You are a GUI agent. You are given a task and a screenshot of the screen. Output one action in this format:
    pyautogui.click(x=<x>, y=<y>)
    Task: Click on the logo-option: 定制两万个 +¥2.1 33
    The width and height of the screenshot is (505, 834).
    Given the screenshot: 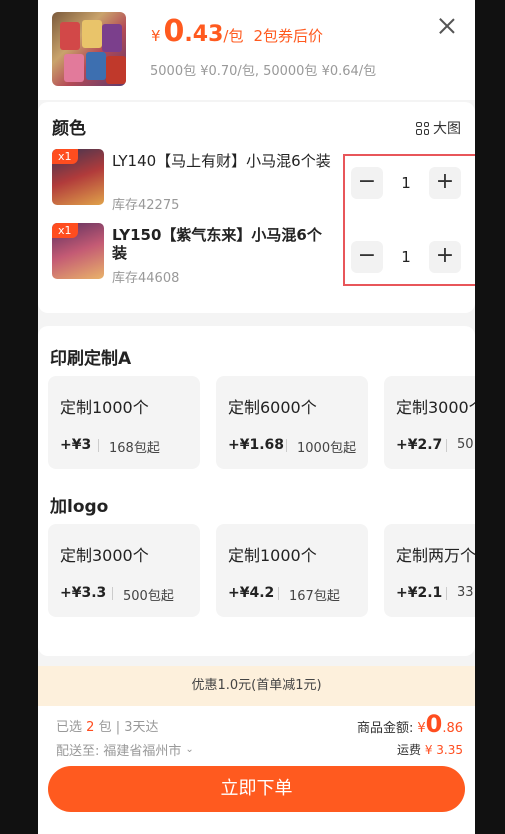 What is the action you would take?
    pyautogui.click(x=429, y=570)
    